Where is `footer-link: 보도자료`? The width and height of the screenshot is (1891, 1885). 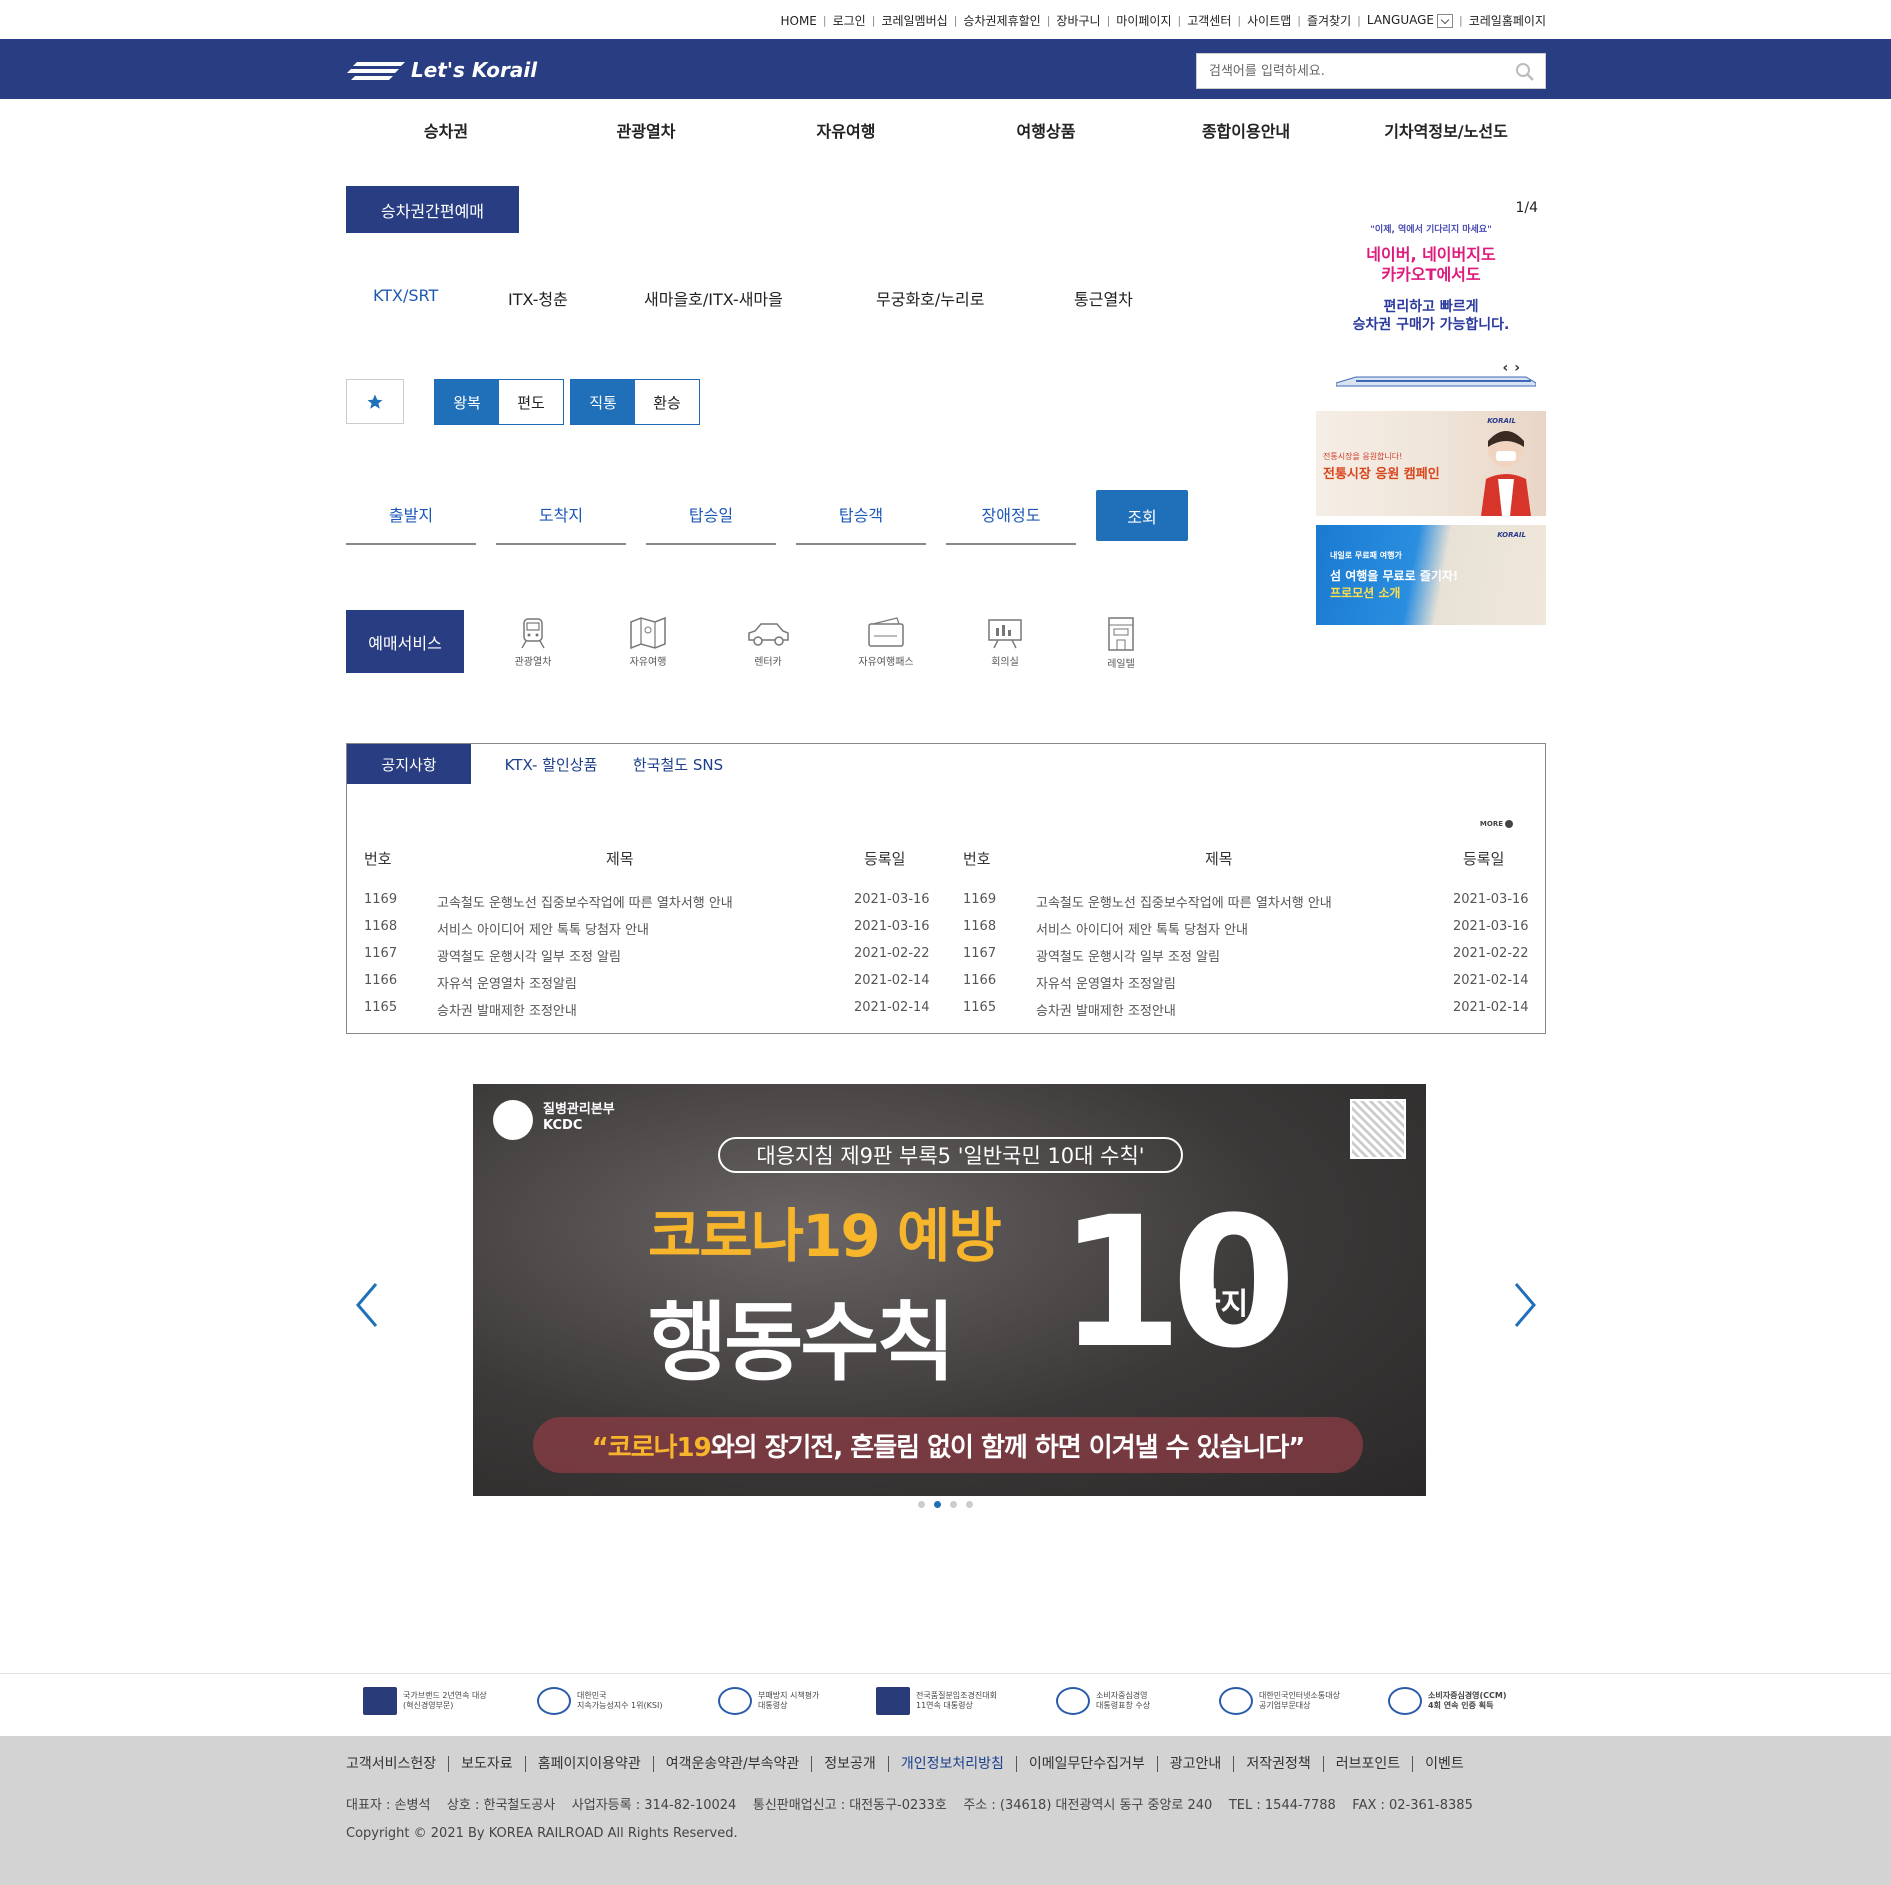 footer-link: 보도자료 is located at coordinates (486, 1764).